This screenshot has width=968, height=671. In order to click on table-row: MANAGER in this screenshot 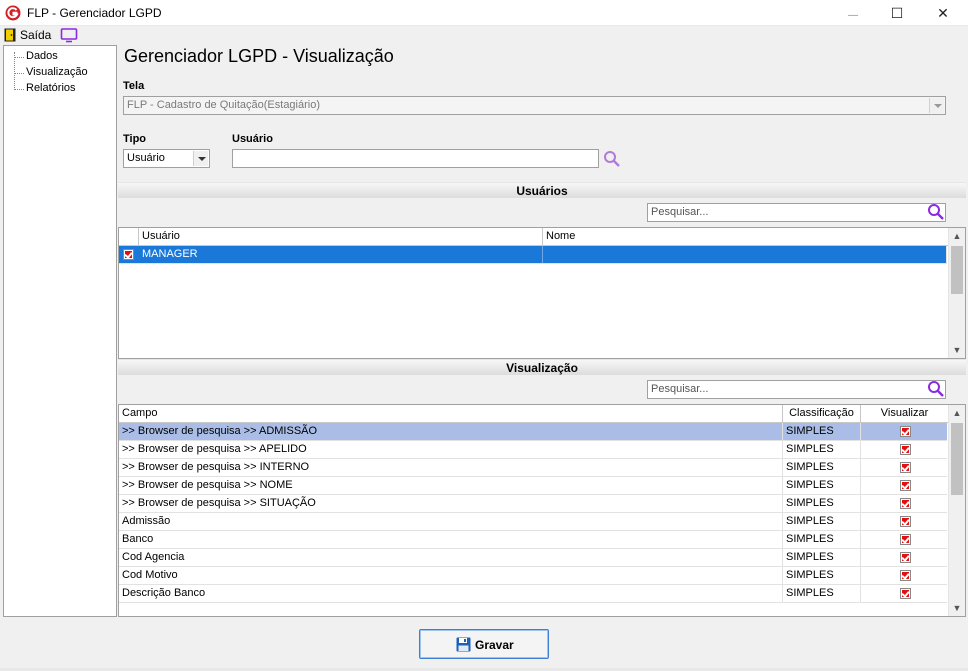, I will do `click(533, 255)`.